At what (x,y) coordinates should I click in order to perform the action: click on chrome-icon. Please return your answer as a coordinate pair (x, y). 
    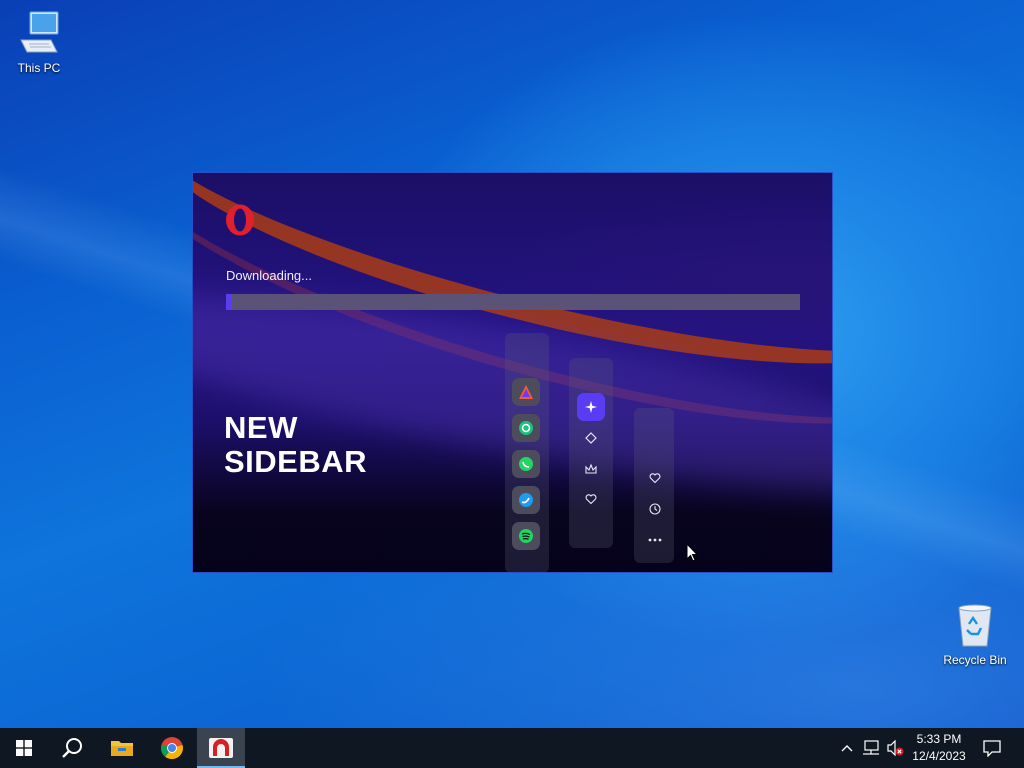
    Looking at the image, I should click on (171, 748).